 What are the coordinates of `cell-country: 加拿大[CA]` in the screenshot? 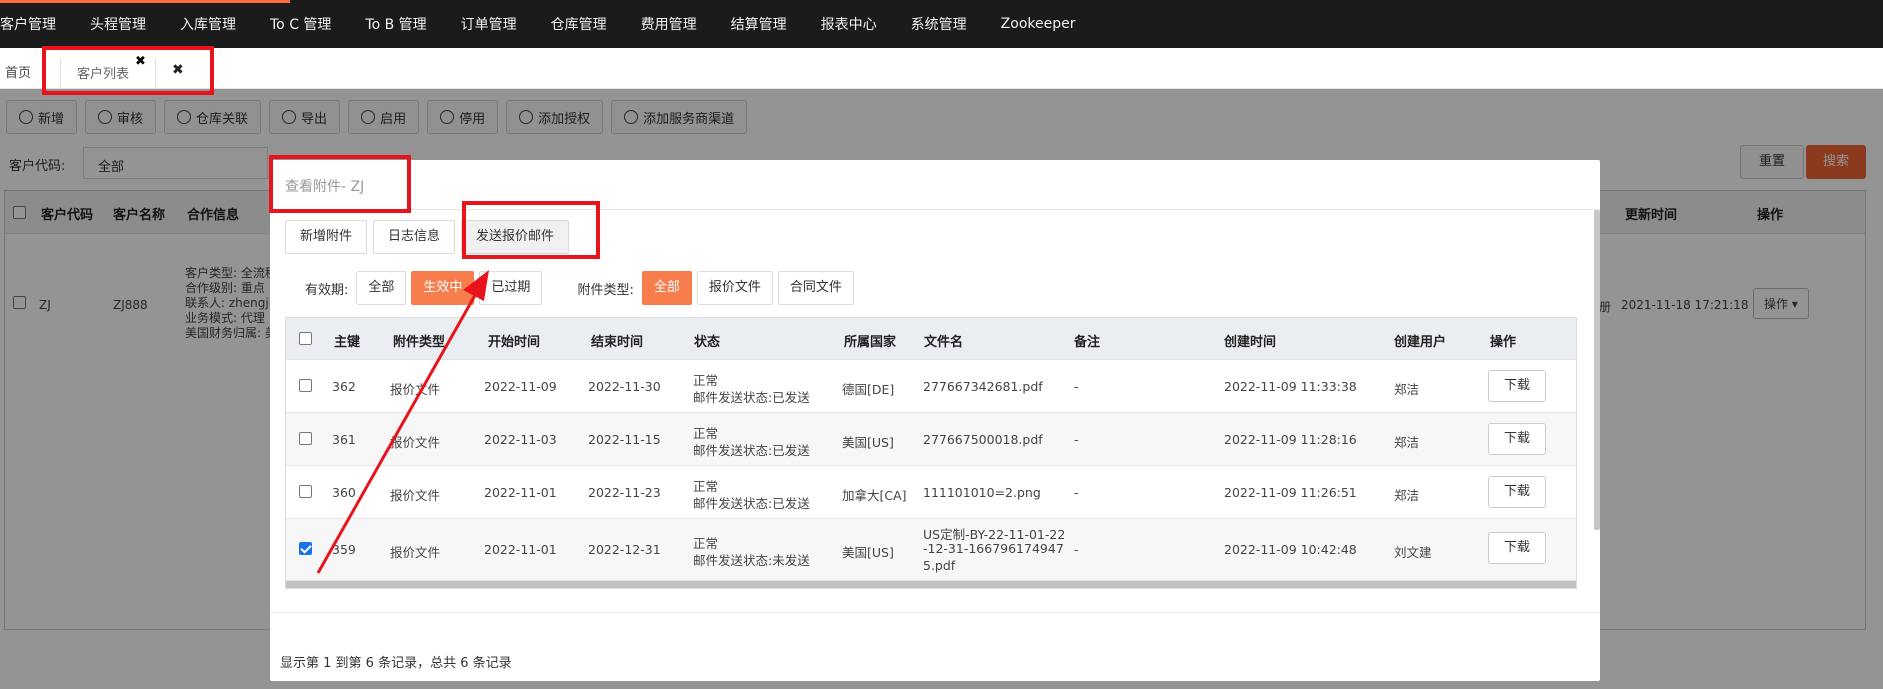 It's located at (874, 495).